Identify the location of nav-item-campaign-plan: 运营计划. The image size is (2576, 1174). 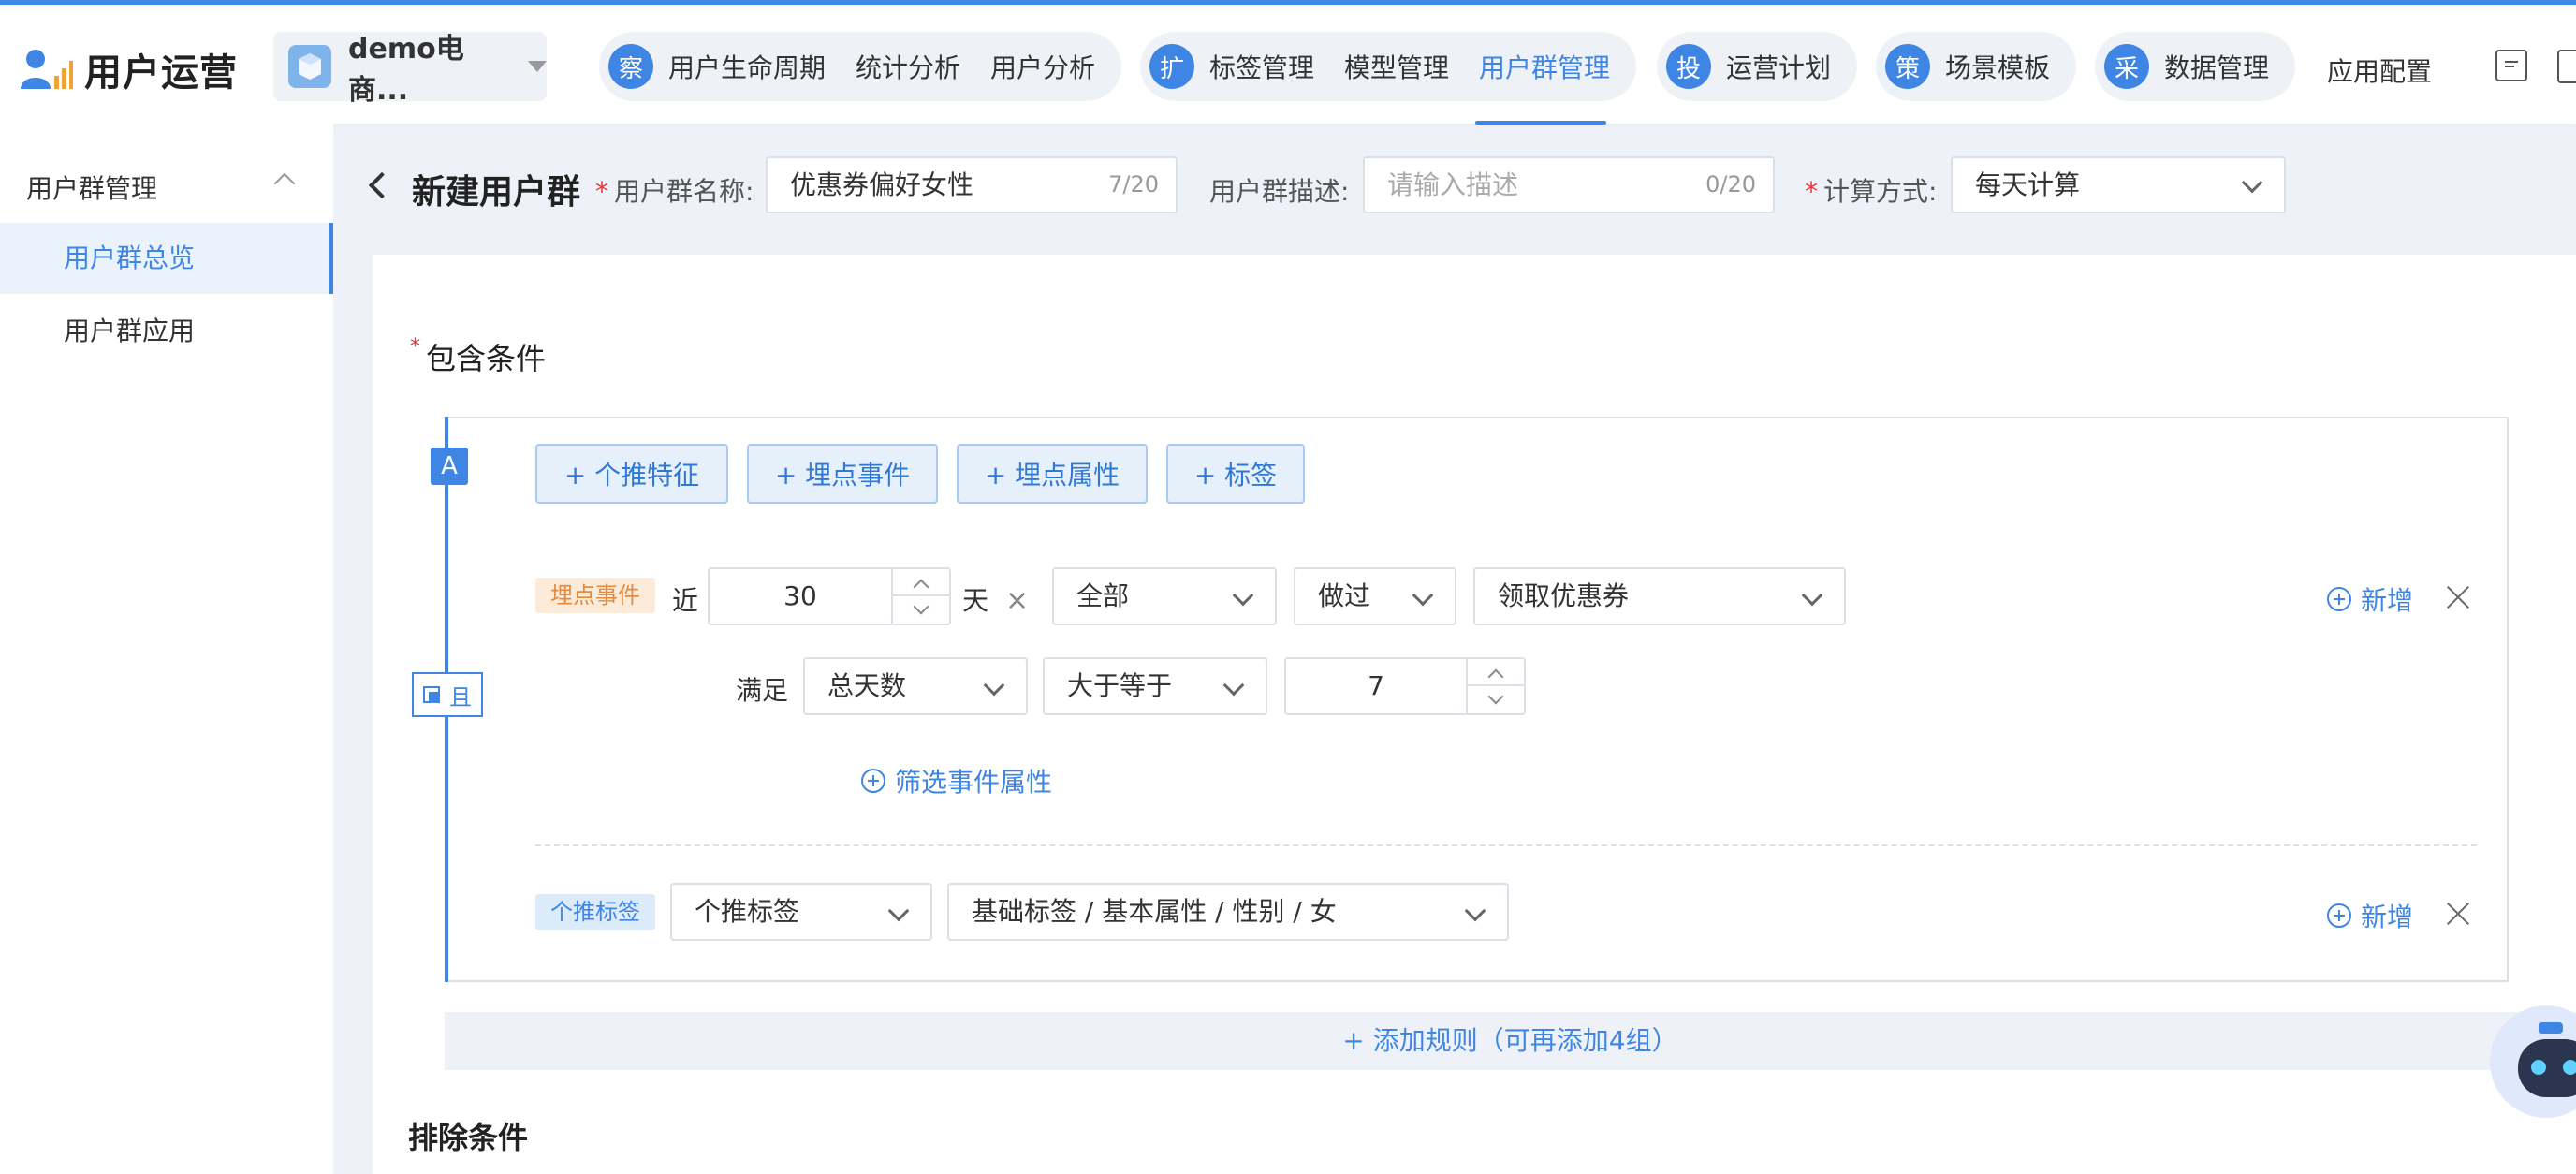
(1779, 66).